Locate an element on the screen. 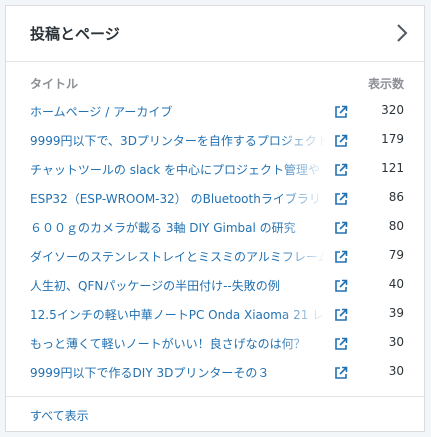 The image size is (431, 437). chevron-right-icon is located at coordinates (402, 33).